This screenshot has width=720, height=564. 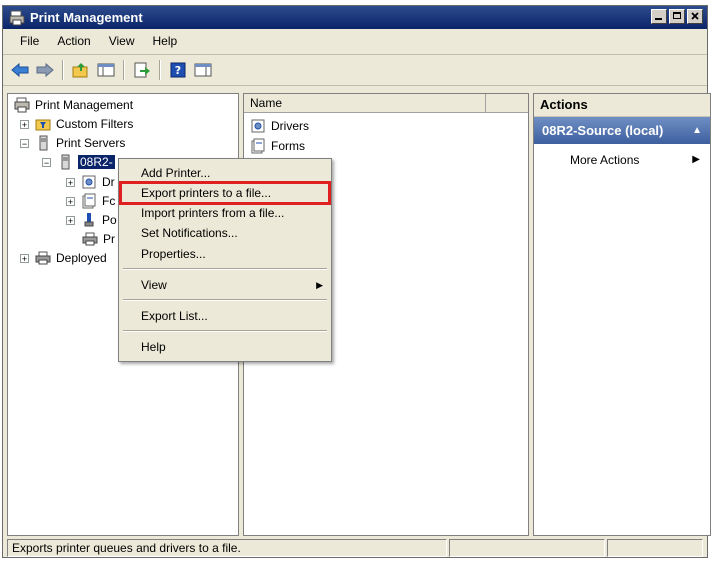 I want to click on tree-item-drivers: + Dr, so click(x=90, y=182).